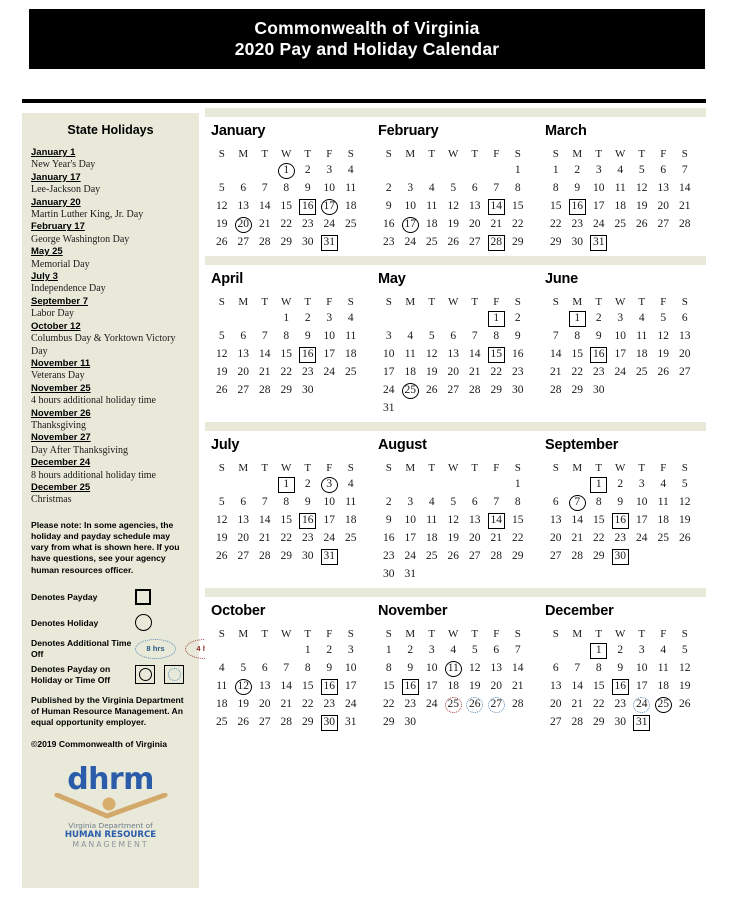 The height and width of the screenshot is (912, 733). I want to click on day-cell: 29, so click(599, 557).